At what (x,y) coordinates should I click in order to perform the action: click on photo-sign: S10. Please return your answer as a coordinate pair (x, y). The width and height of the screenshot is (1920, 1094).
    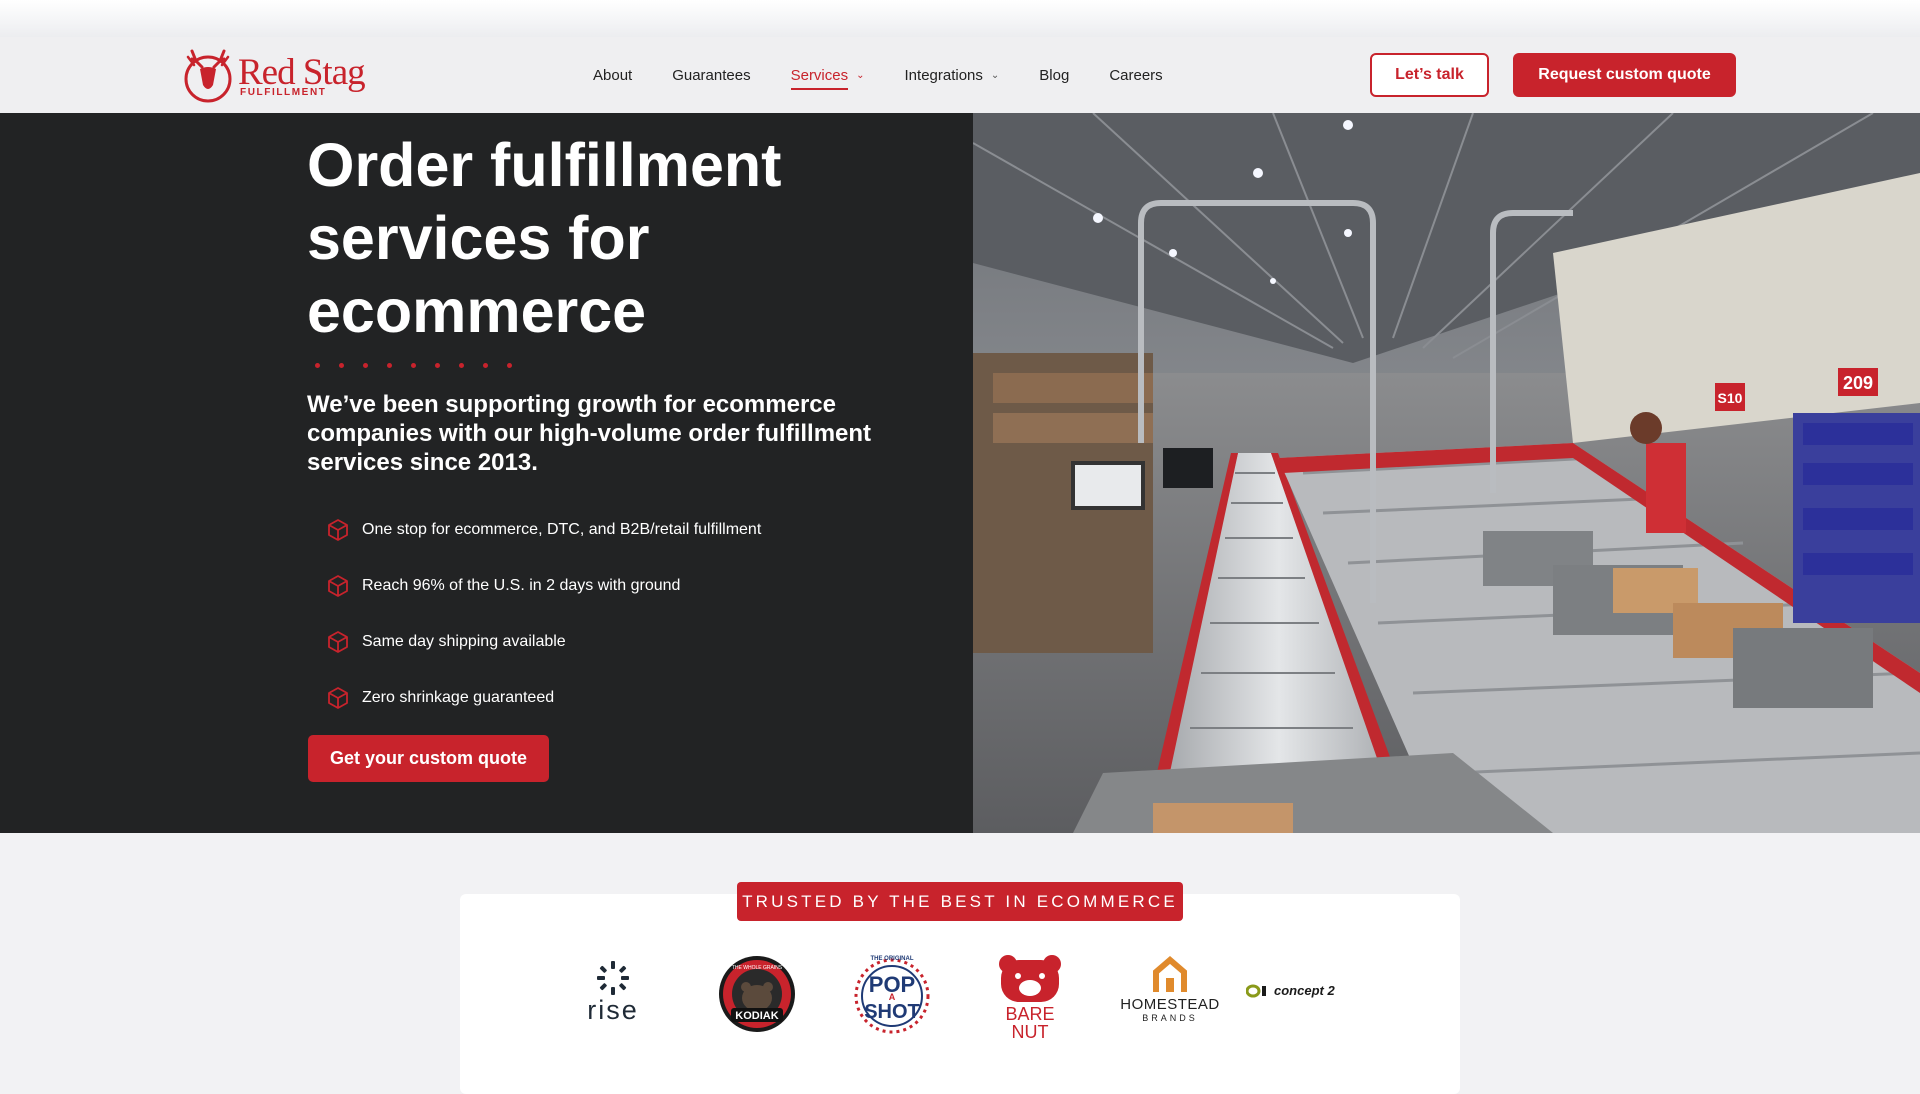
    Looking at the image, I should click on (1730, 398).